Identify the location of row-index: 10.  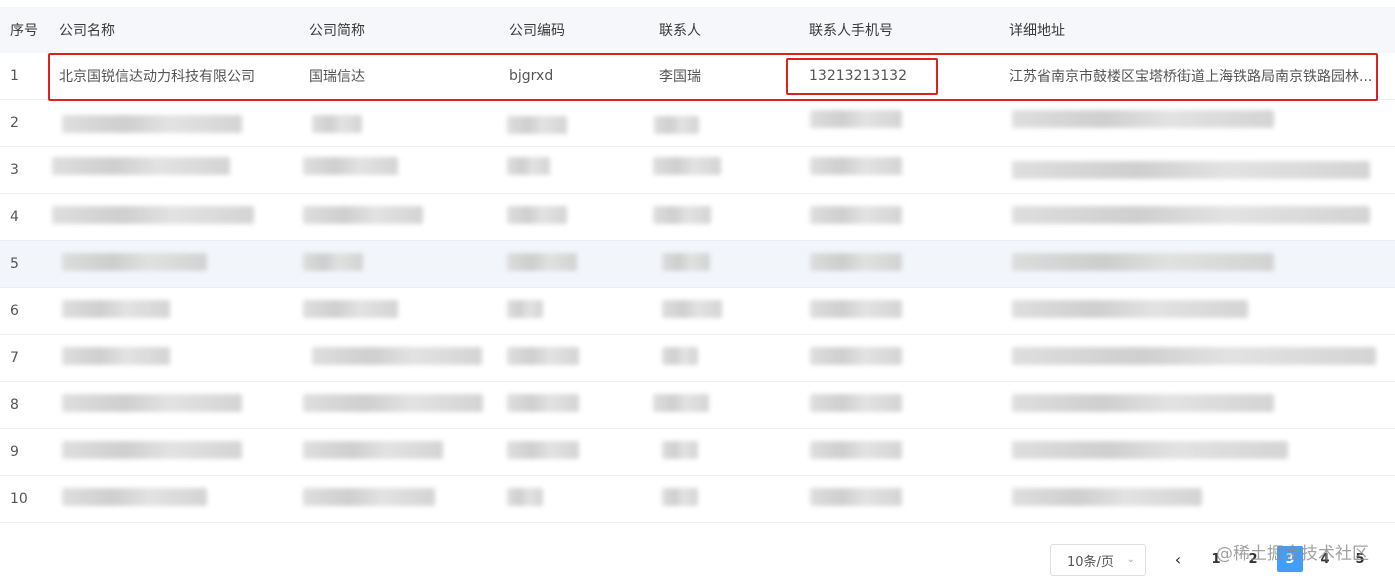
(19, 499).